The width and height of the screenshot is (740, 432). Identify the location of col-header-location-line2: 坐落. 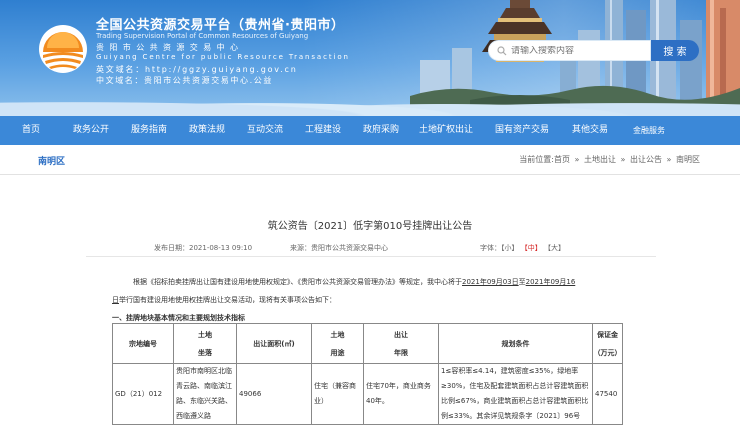
(205, 352).